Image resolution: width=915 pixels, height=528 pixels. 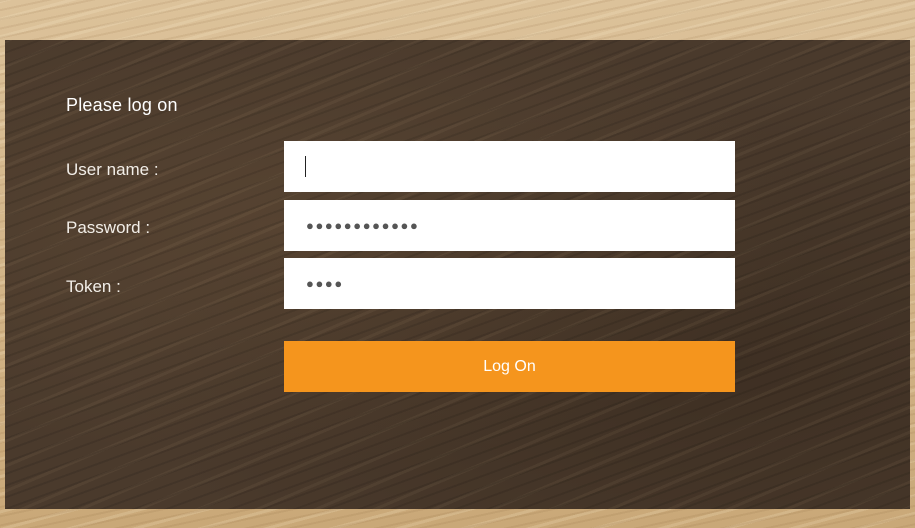 What do you see at coordinates (112, 169) in the screenshot?
I see `username-label: User name :` at bounding box center [112, 169].